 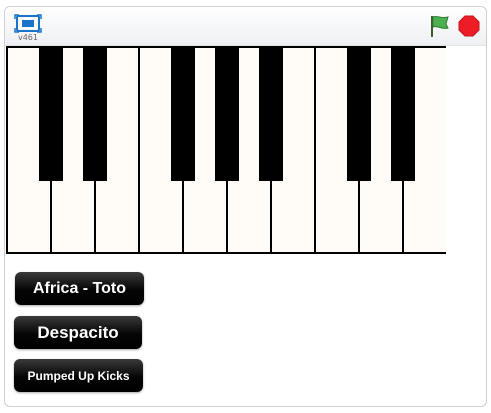 What do you see at coordinates (245, 26) in the screenshot?
I see `player-toolbar: v461` at bounding box center [245, 26].